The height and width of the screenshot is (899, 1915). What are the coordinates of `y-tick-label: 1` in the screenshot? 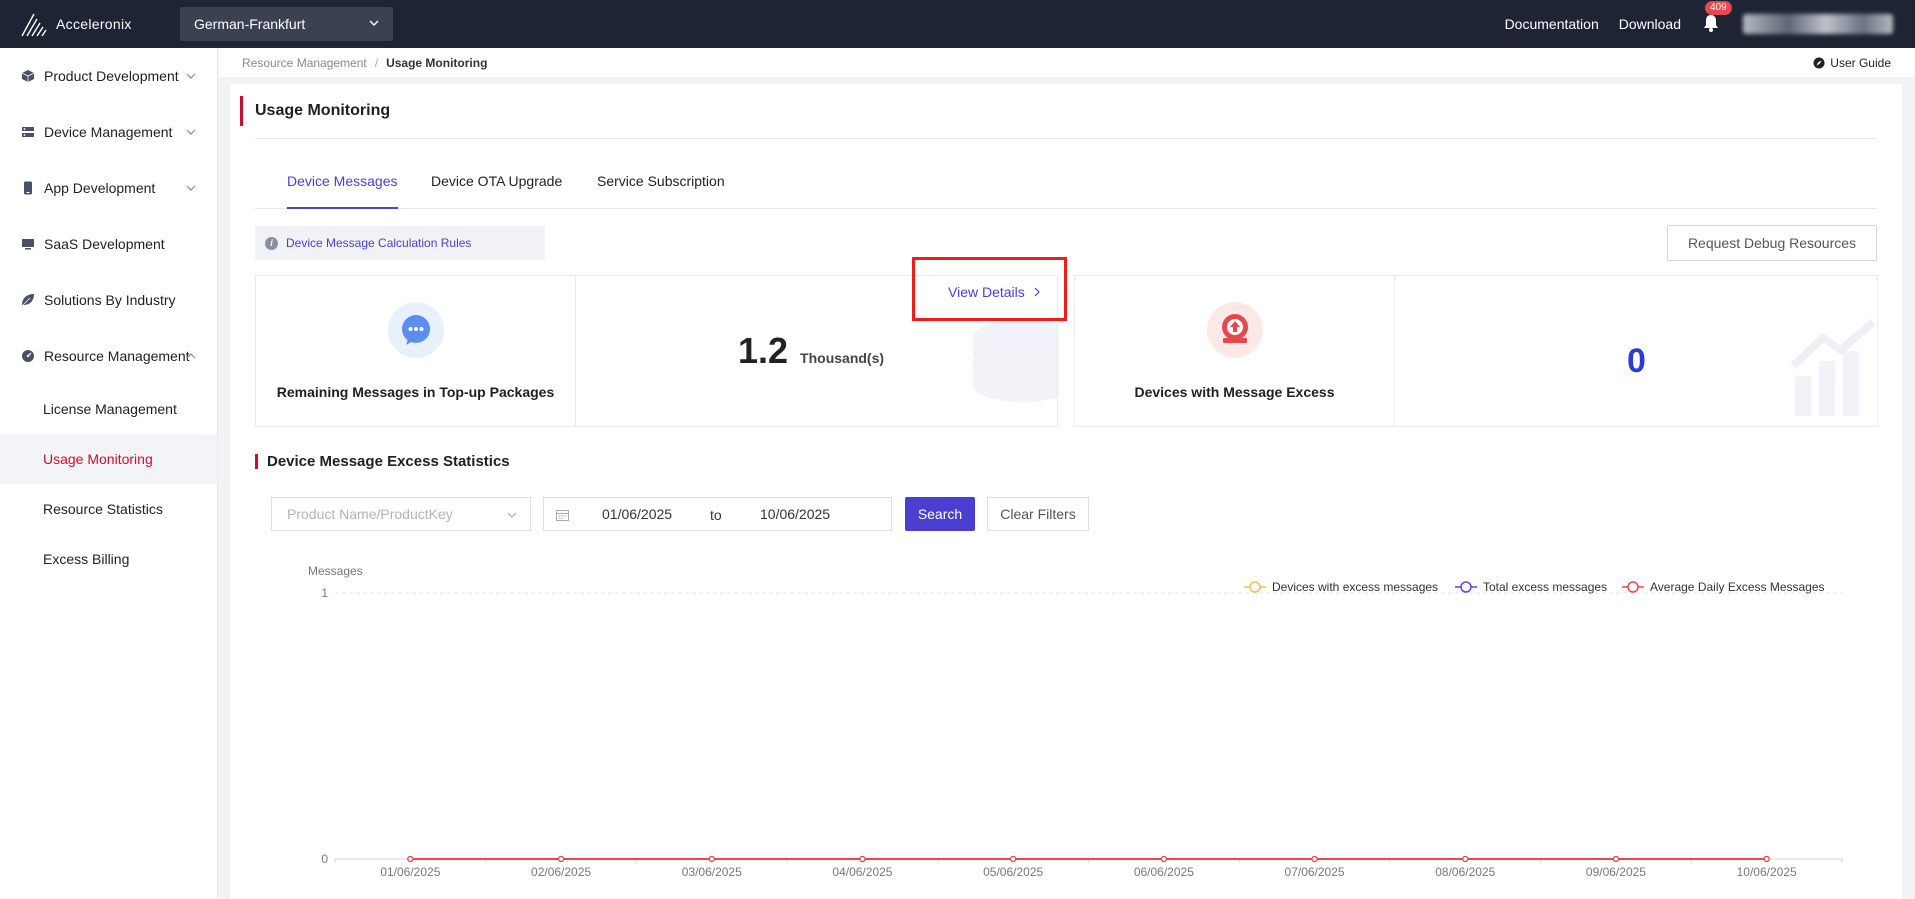 It's located at (324, 593).